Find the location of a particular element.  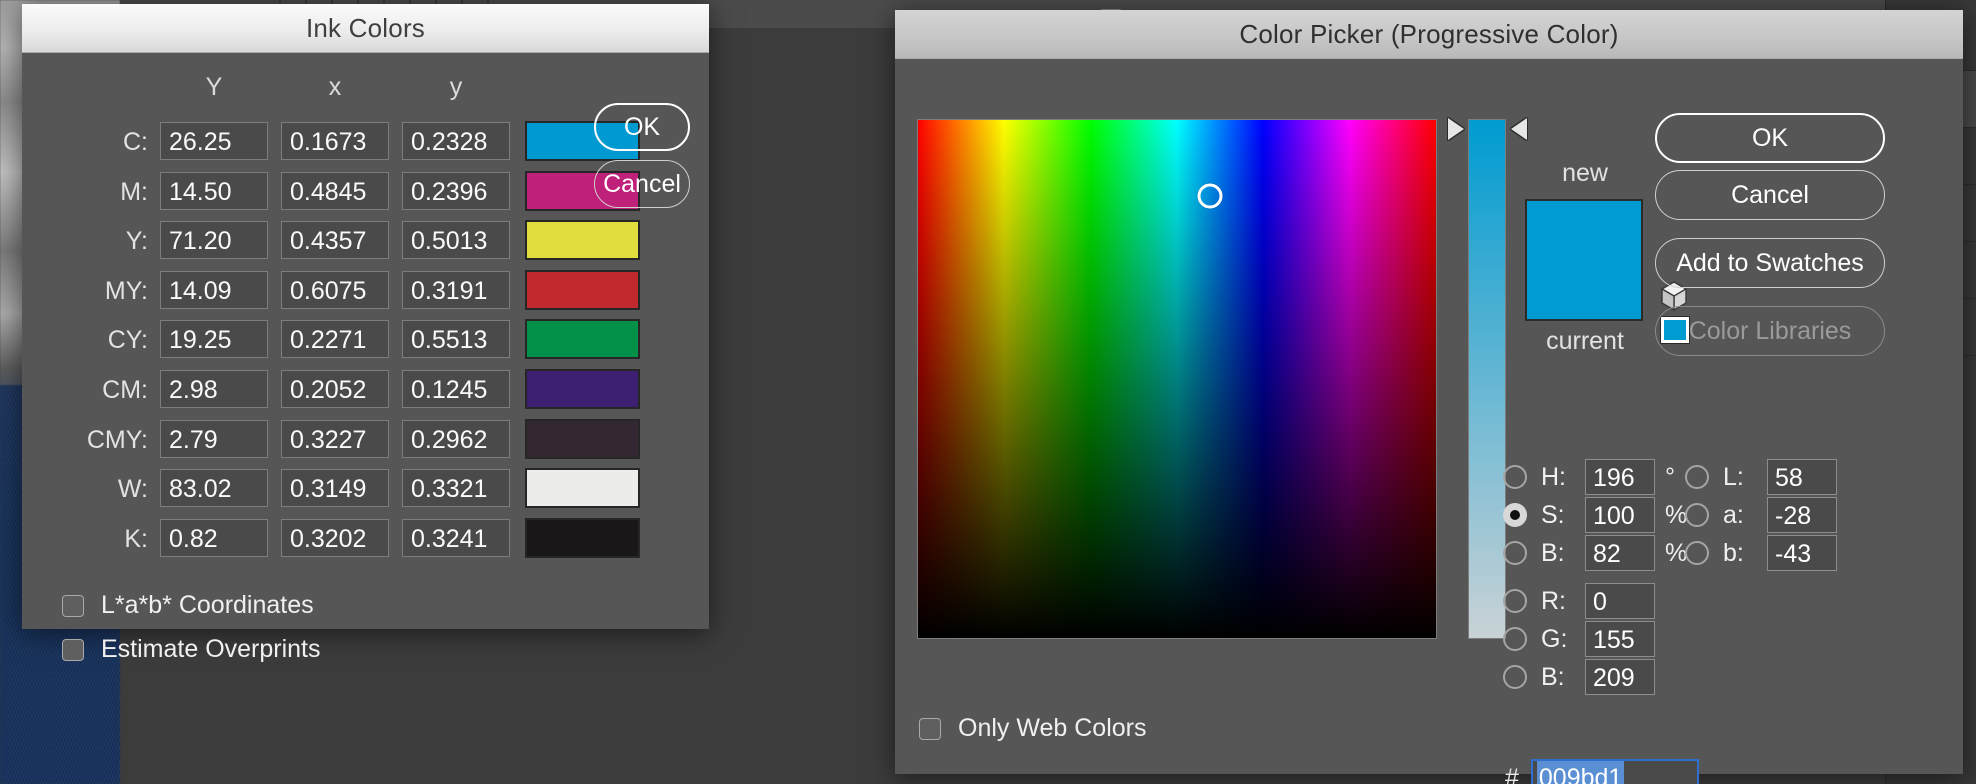

ink-column-header-x: x is located at coordinates (335, 87).